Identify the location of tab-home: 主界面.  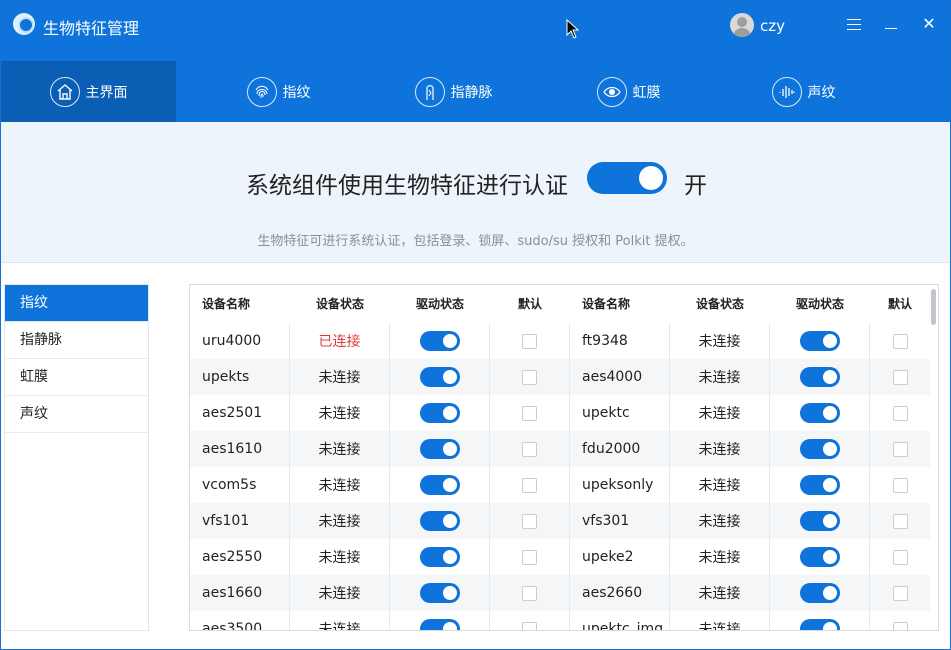
(88, 91).